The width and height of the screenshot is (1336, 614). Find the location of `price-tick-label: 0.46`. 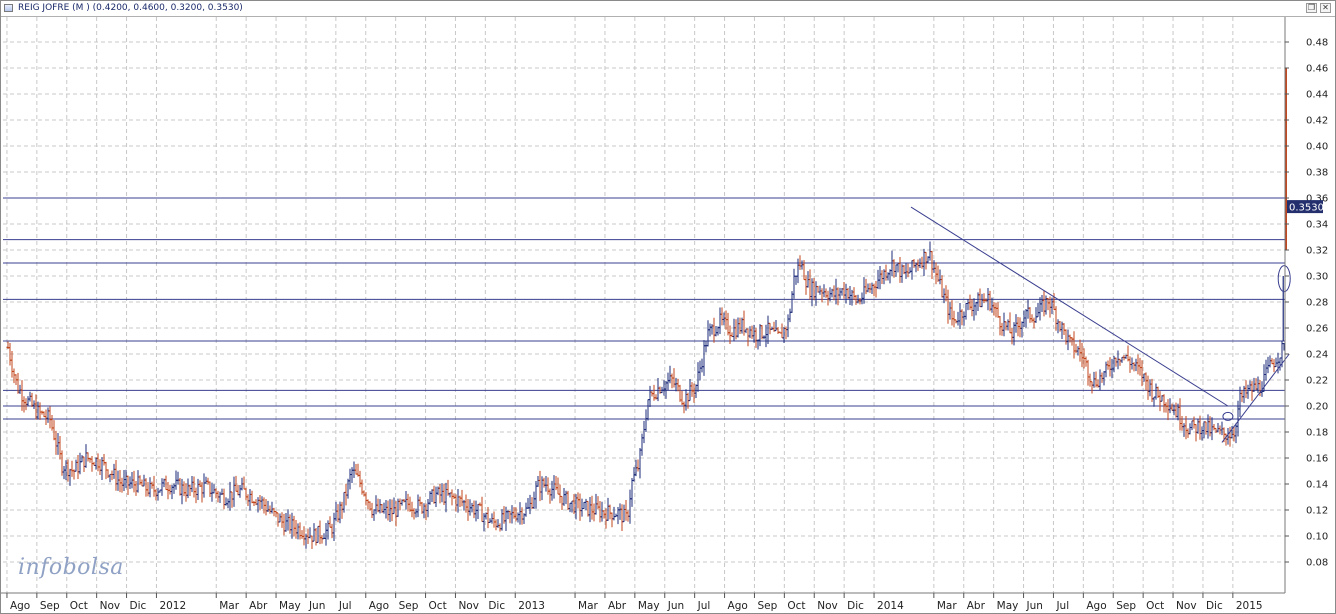

price-tick-label: 0.46 is located at coordinates (1317, 69).